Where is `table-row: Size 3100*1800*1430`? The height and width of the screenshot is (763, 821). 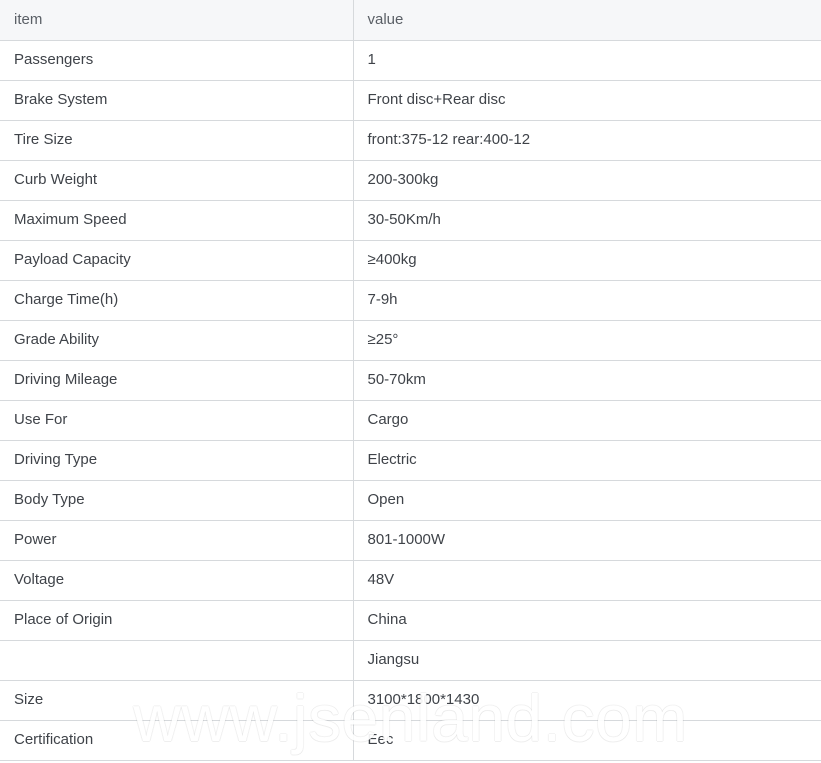
table-row: Size 3100*1800*1430 is located at coordinates (410, 700).